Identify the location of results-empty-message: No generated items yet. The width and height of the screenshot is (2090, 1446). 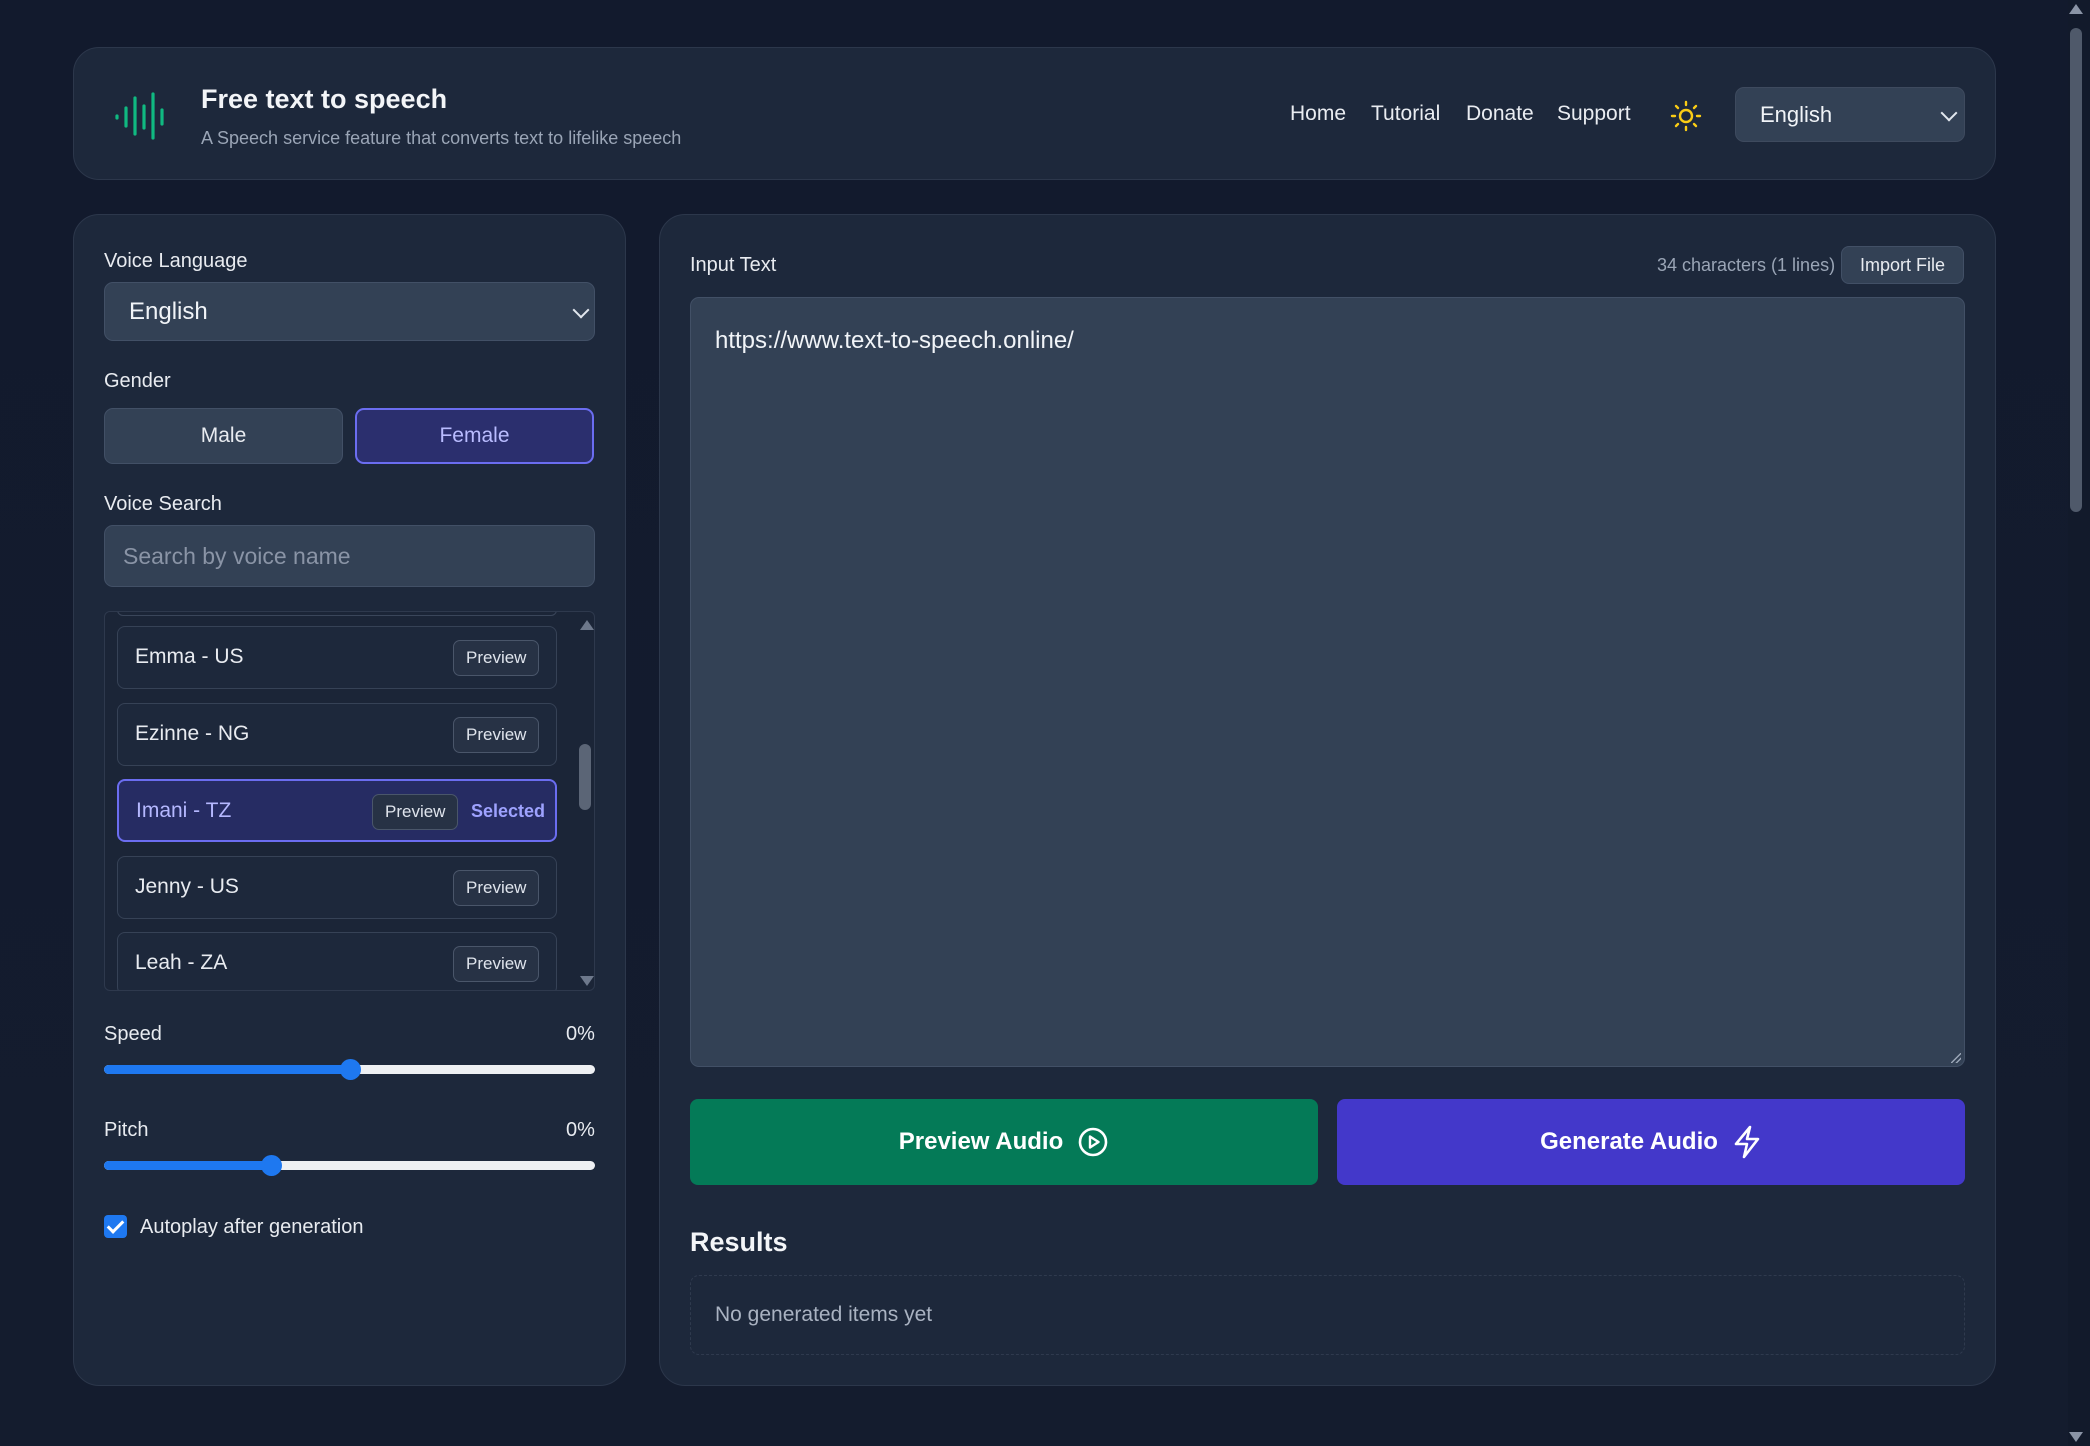
(824, 1314).